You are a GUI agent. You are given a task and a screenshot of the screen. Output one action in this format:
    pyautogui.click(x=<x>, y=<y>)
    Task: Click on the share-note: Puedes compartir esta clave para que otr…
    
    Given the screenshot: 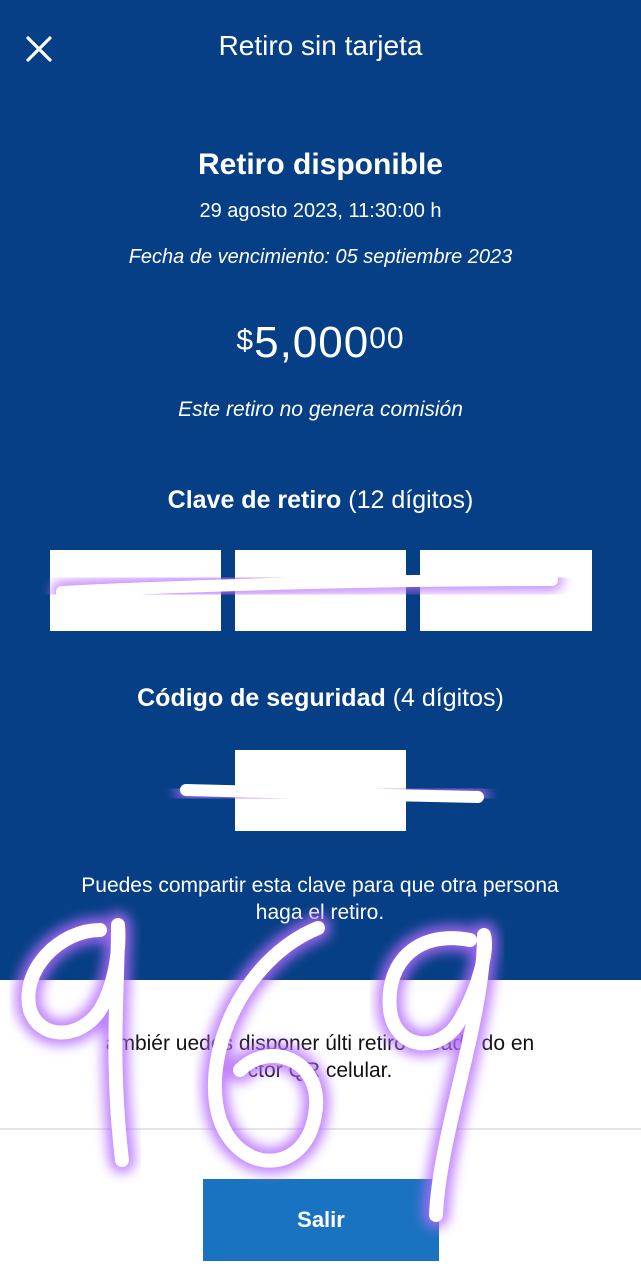 What is the action you would take?
    pyautogui.click(x=320, y=899)
    